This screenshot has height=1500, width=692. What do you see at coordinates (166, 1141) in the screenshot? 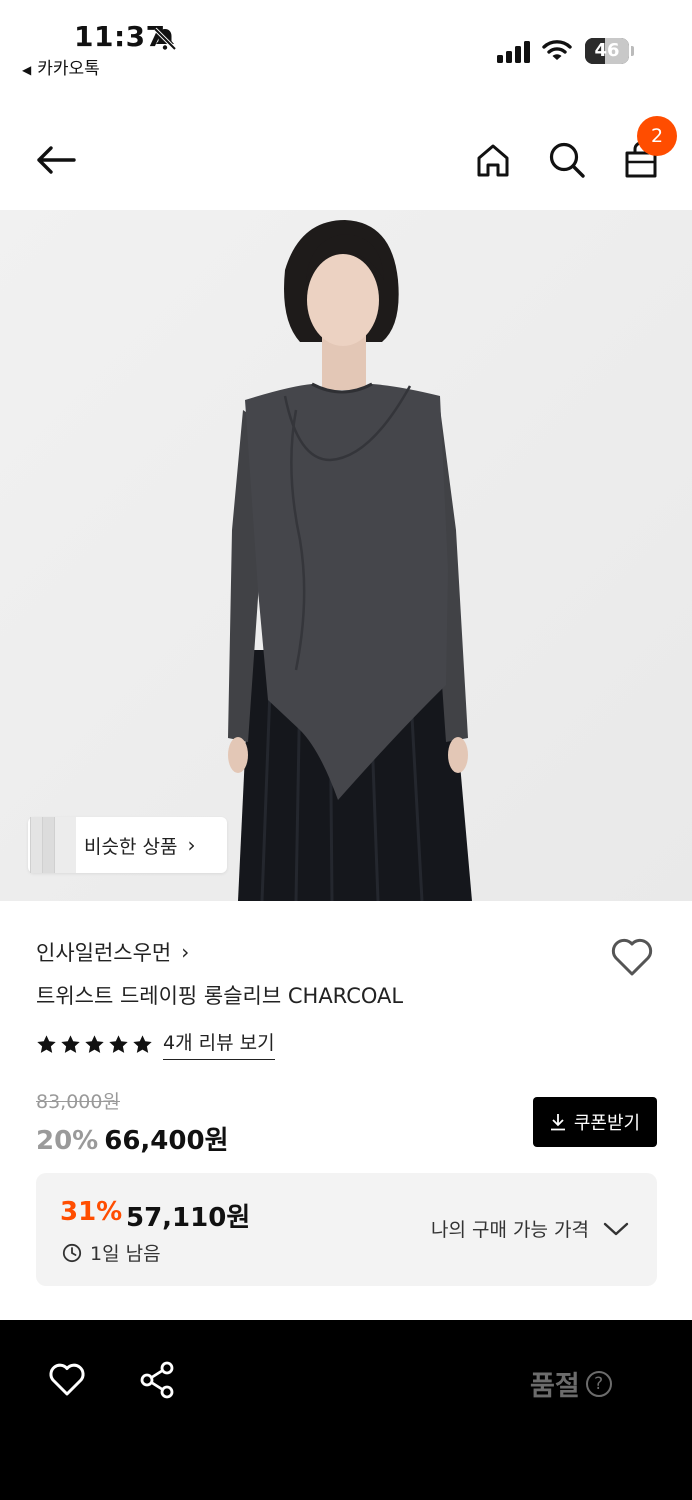
I see `sale-price: 66,400원` at bounding box center [166, 1141].